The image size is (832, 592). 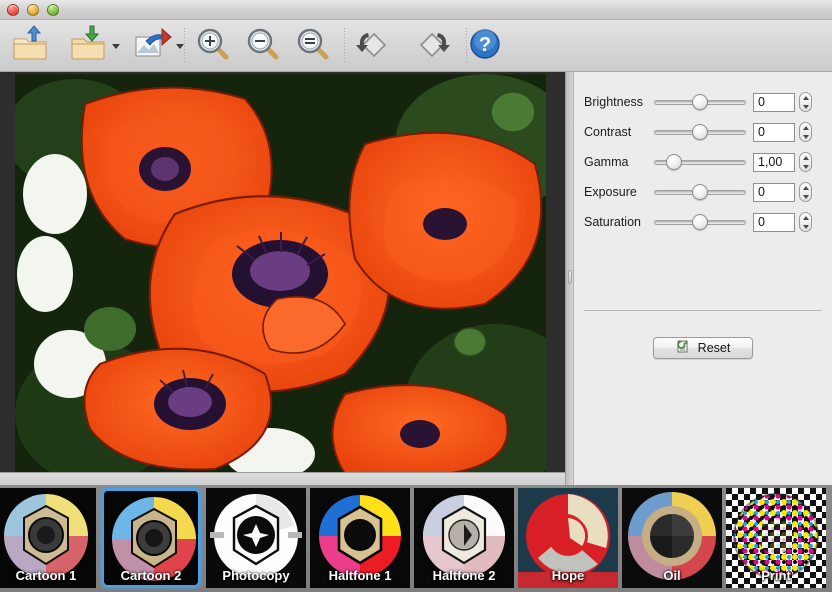 What do you see at coordinates (606, 162) in the screenshot?
I see `gamma-label: Gamma` at bounding box center [606, 162].